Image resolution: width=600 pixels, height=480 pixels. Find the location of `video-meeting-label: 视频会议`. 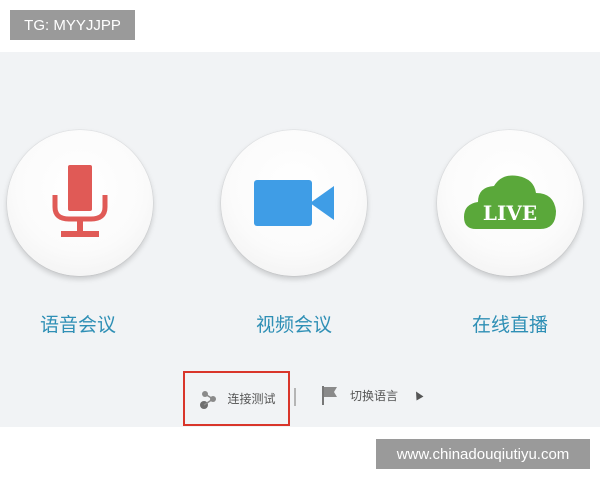

video-meeting-label: 视频会议 is located at coordinates (294, 323).